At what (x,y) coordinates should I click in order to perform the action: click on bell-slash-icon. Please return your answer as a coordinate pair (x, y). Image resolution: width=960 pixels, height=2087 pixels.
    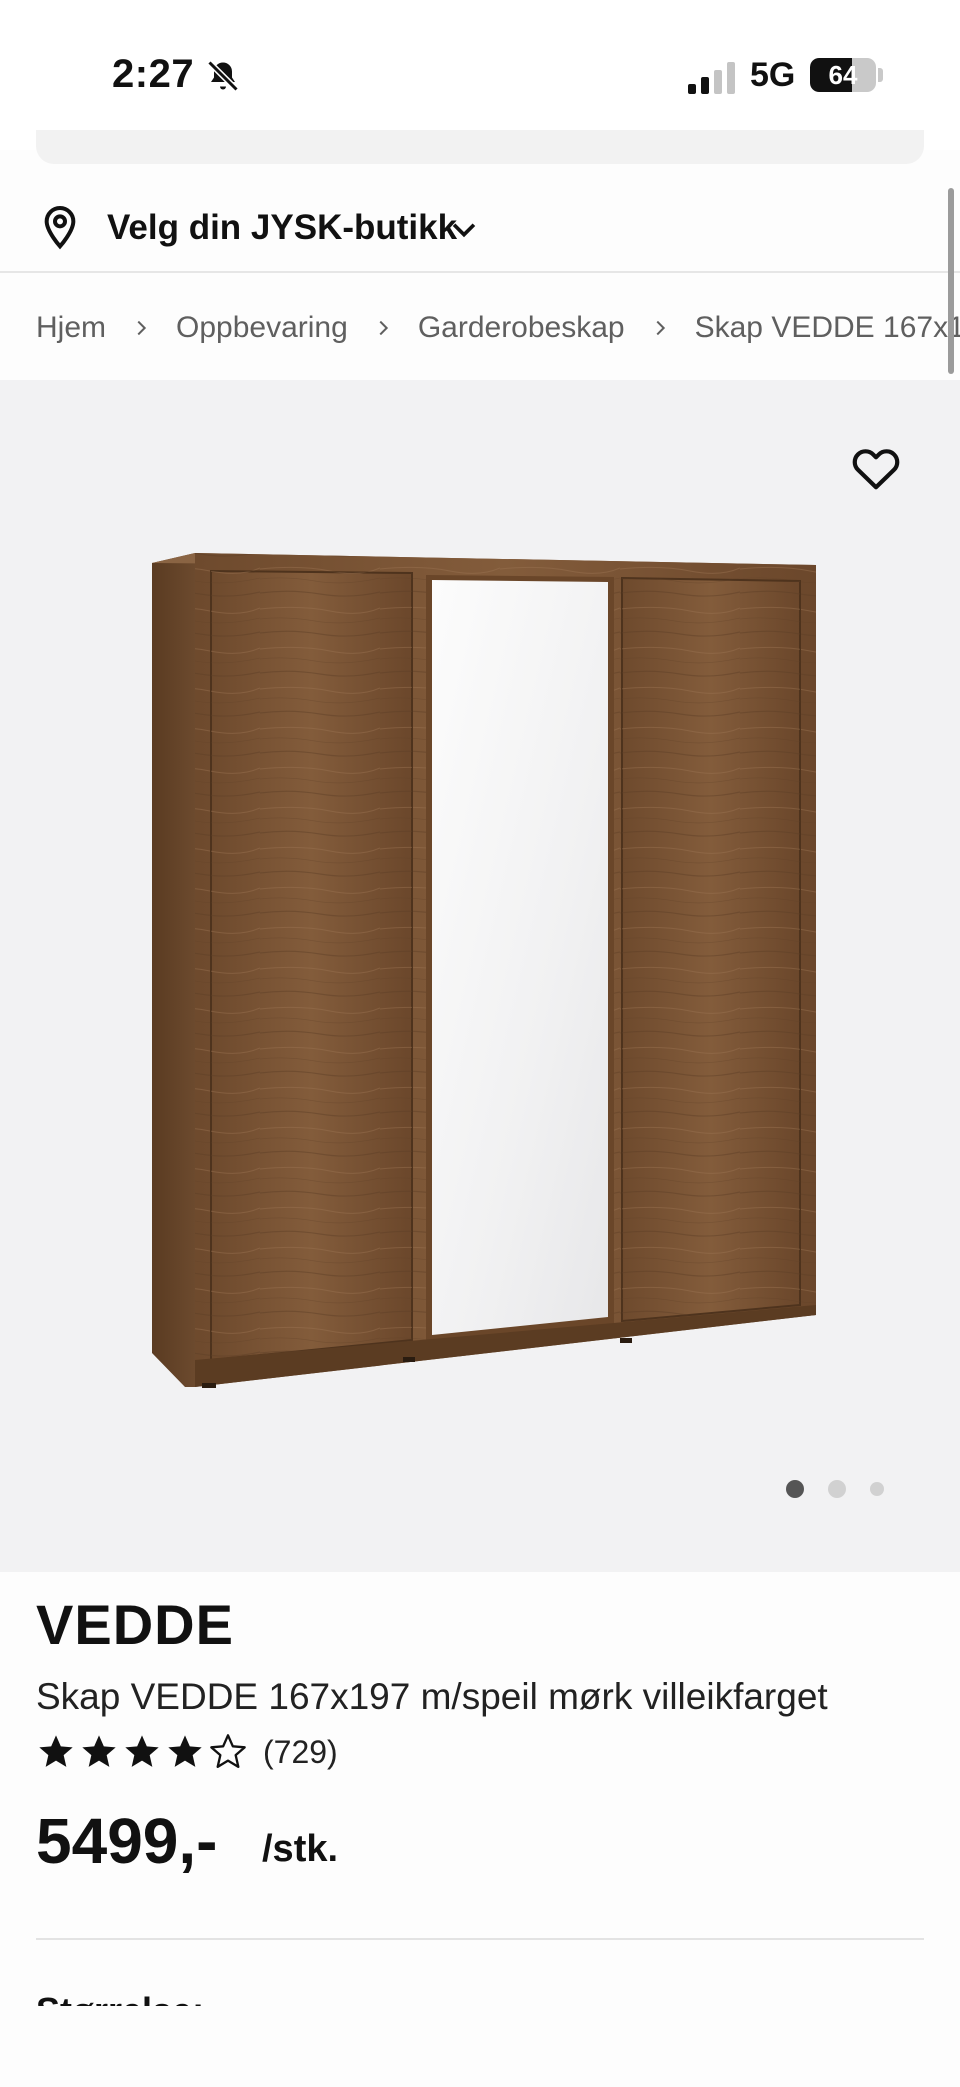
    Looking at the image, I should click on (223, 76).